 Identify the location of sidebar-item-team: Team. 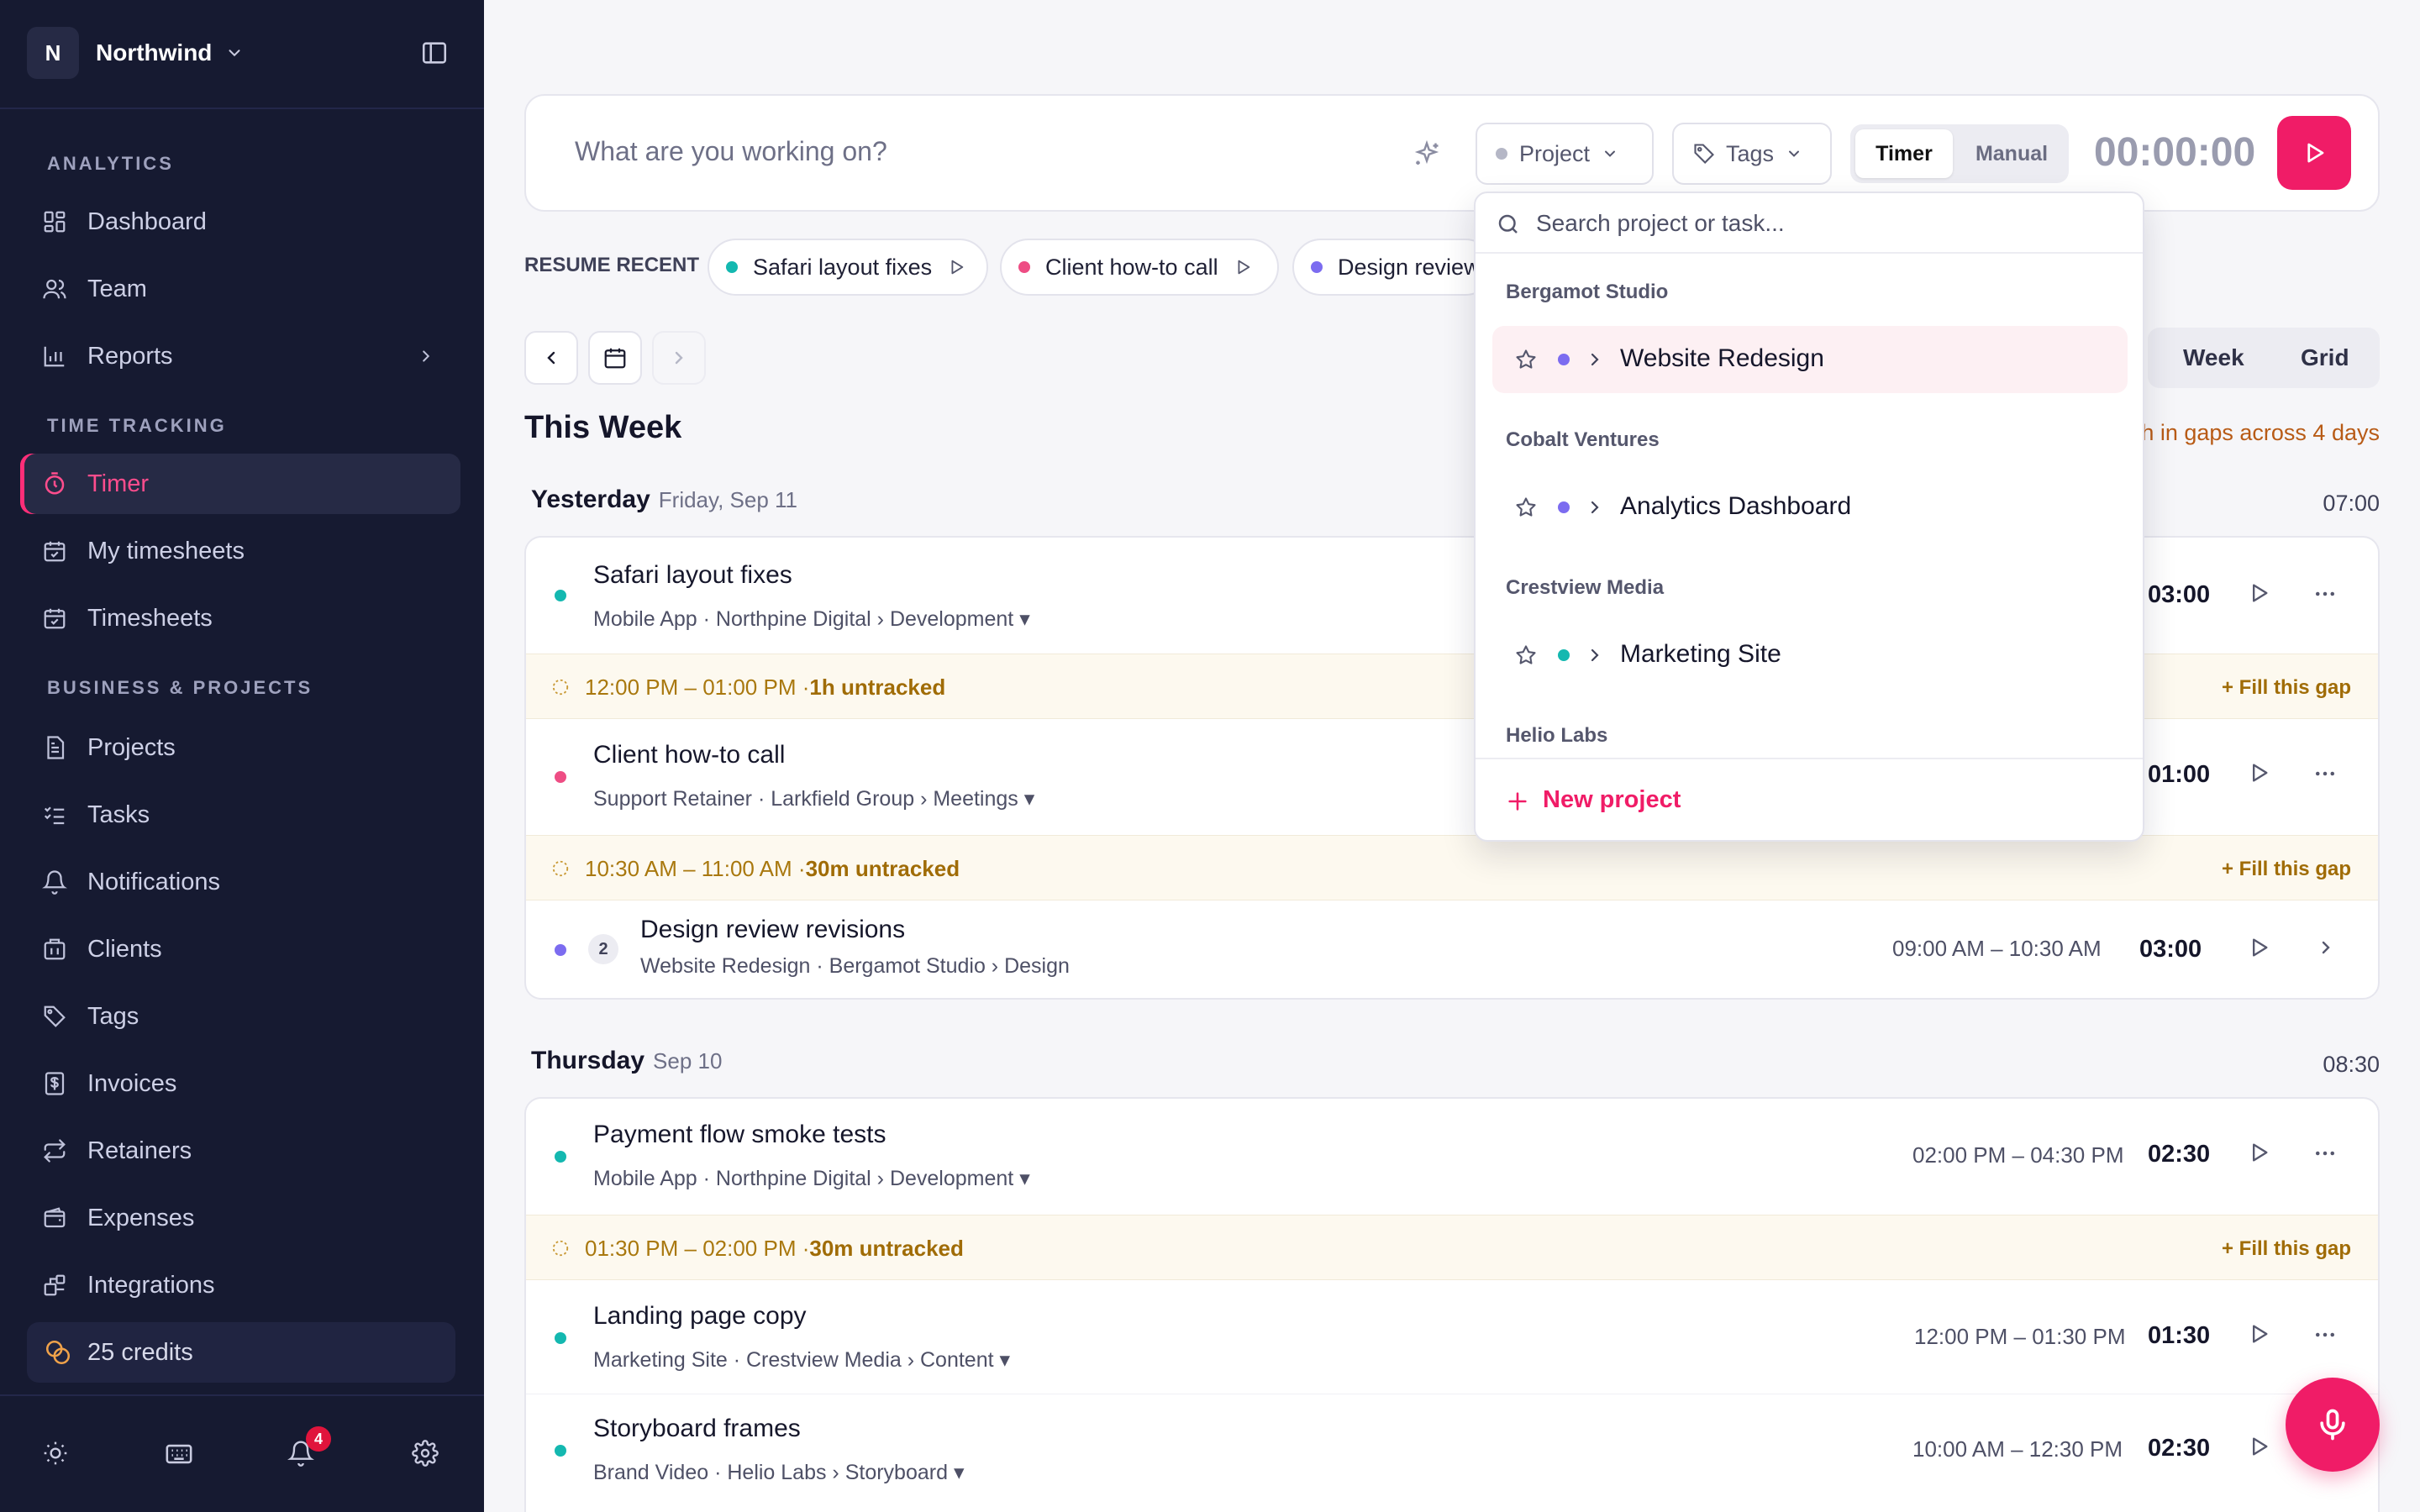
(240, 289).